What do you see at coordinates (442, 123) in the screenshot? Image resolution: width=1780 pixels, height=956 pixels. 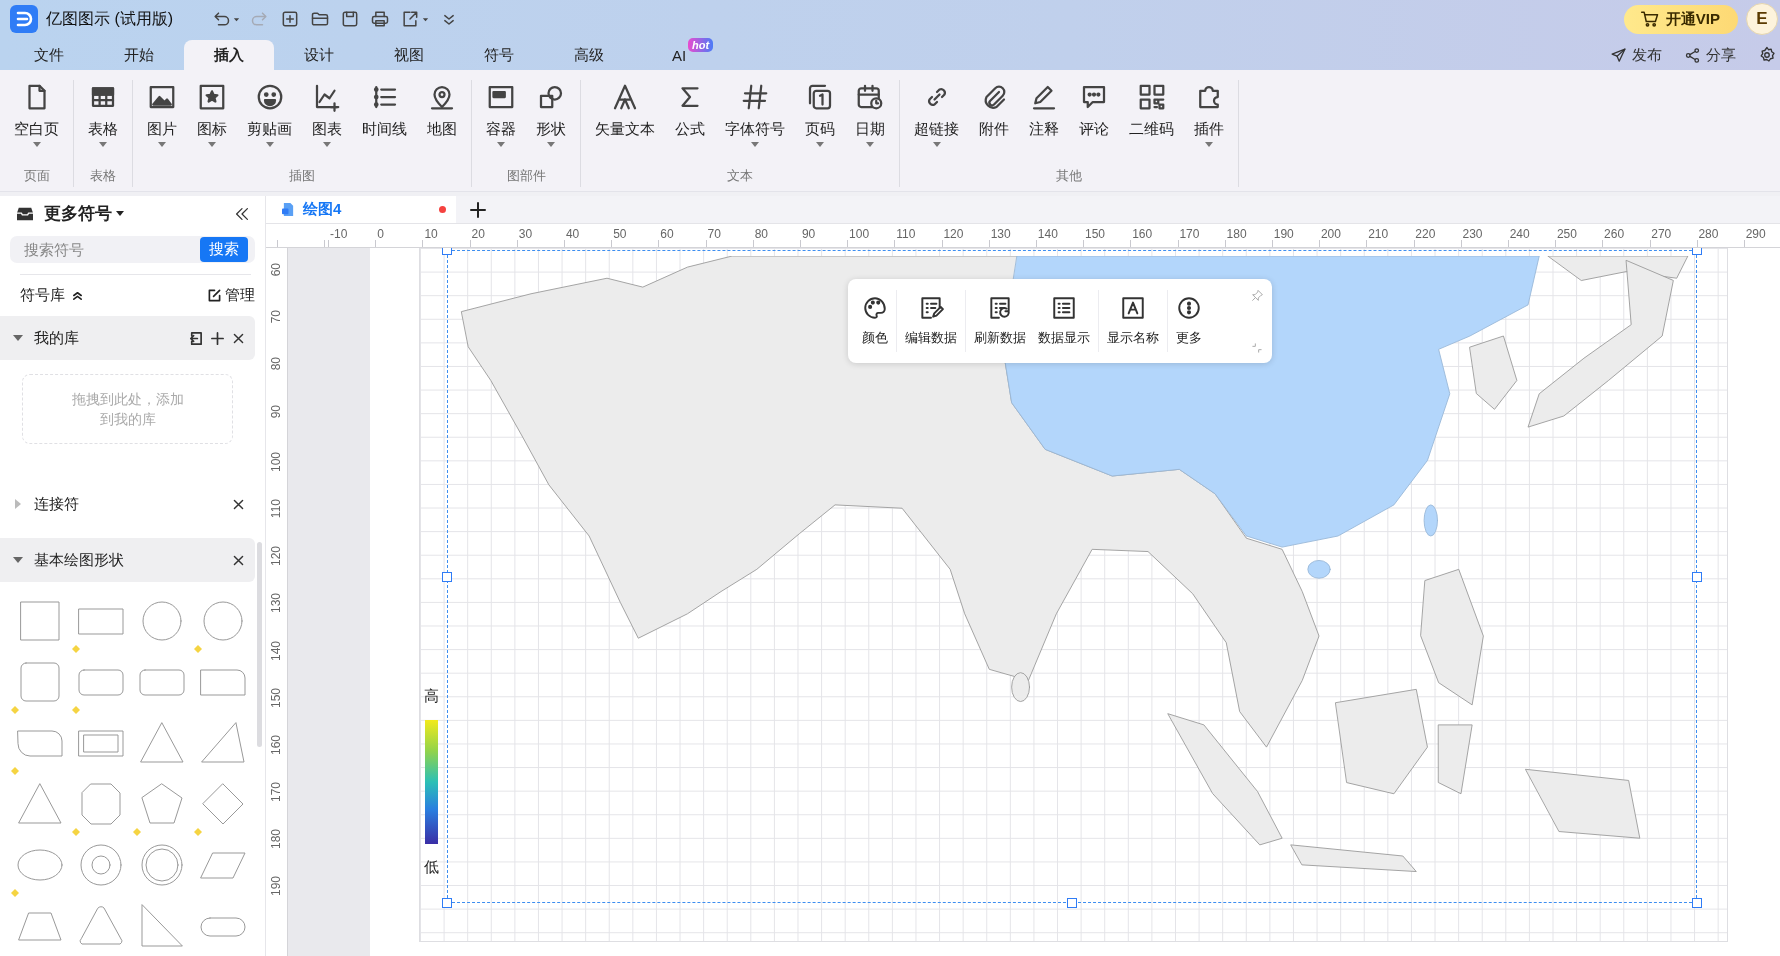 I see `ribbon-button: 地图` at bounding box center [442, 123].